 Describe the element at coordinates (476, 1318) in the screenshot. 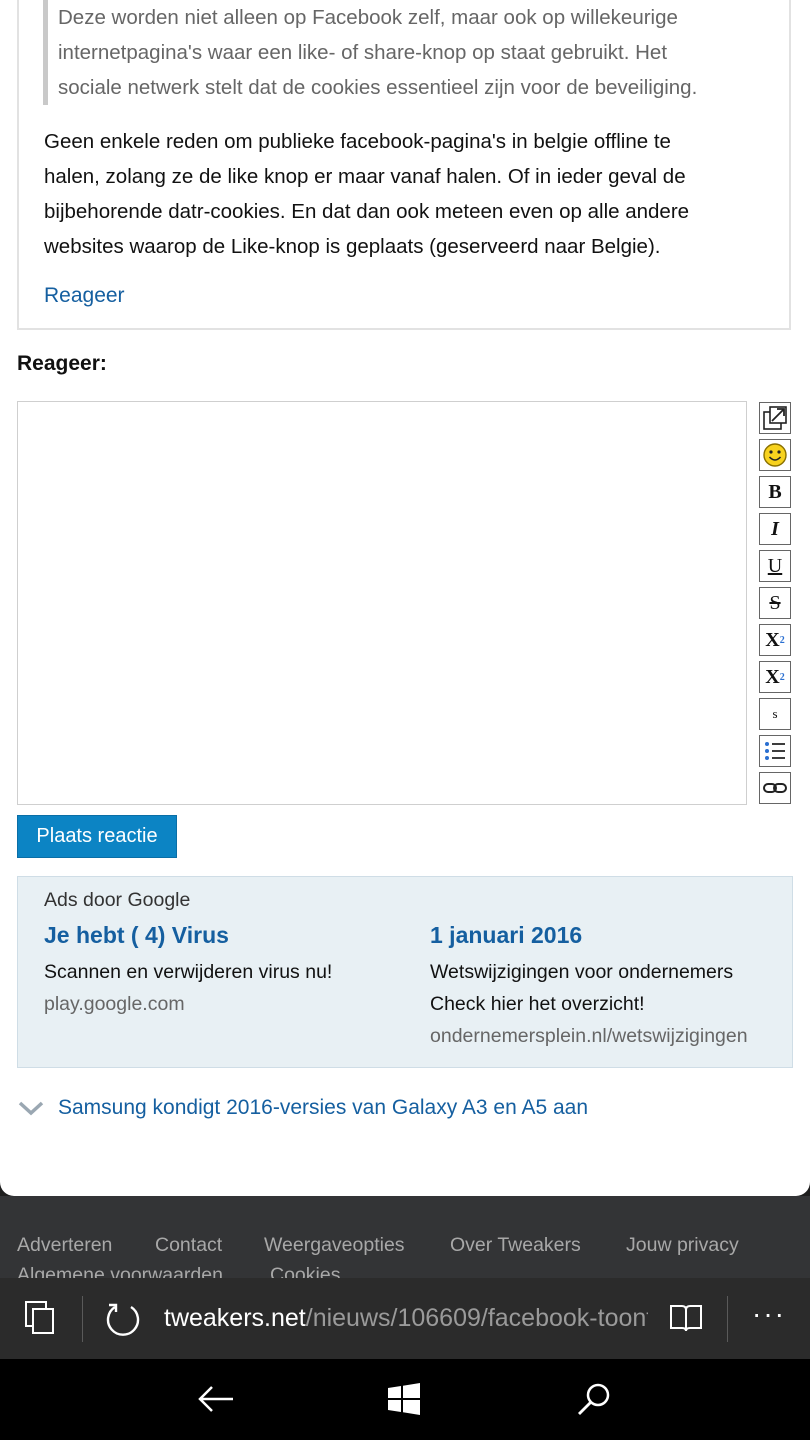

I see `url-path: /nieuws/106609/facebook-toont` at that location.